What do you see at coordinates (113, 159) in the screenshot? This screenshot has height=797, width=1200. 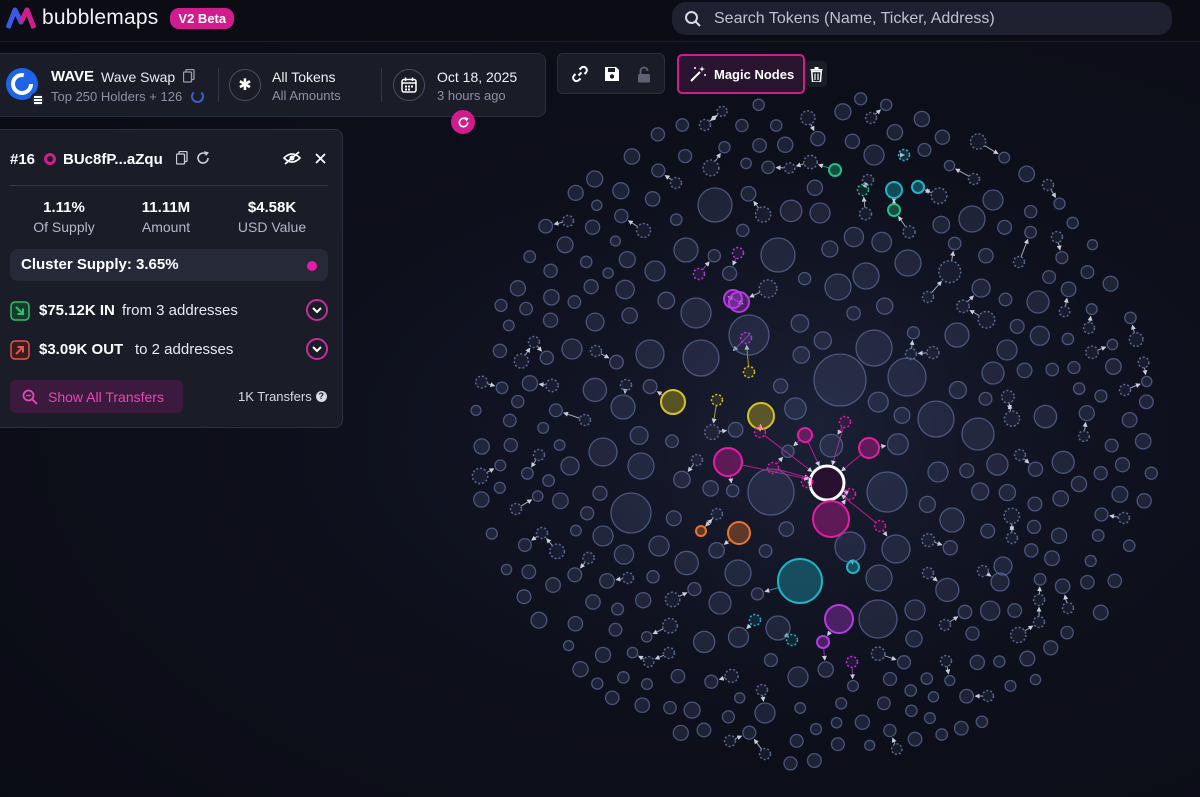 I see `holder-address: BUc8fP...aZqu` at bounding box center [113, 159].